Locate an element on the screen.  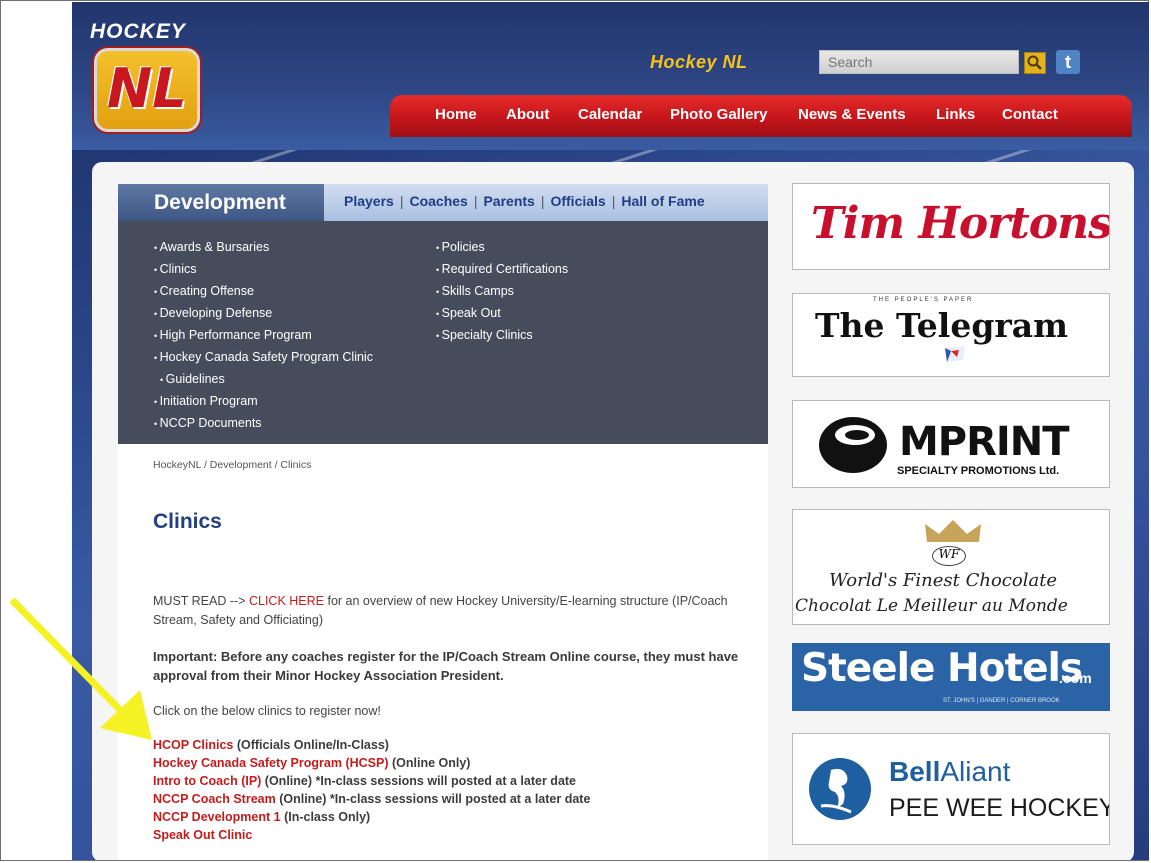
telegram-logo: The Telegram is located at coordinates (942, 325).